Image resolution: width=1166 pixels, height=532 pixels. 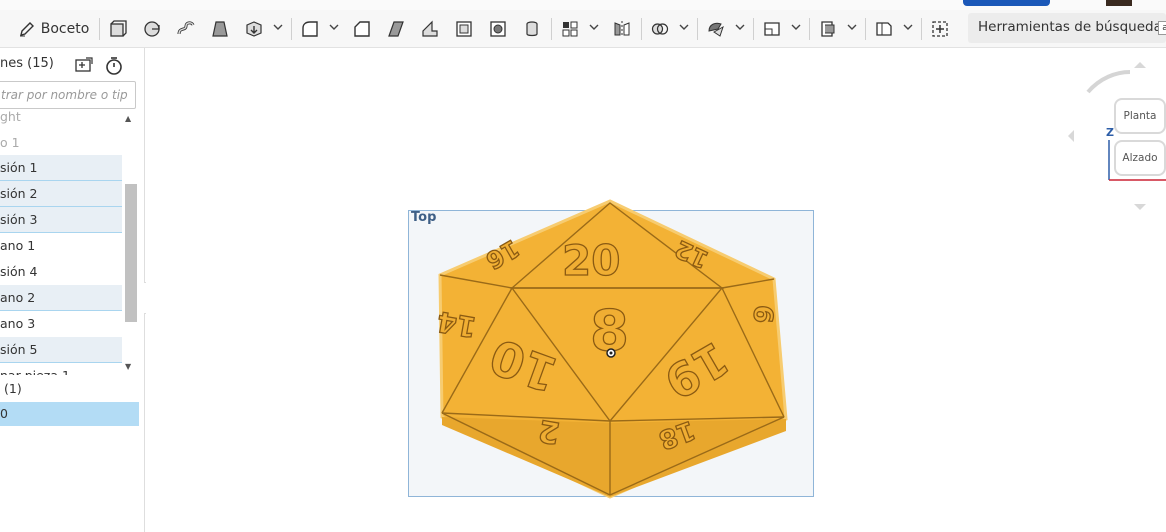 I want to click on split-icon, so click(x=716, y=29).